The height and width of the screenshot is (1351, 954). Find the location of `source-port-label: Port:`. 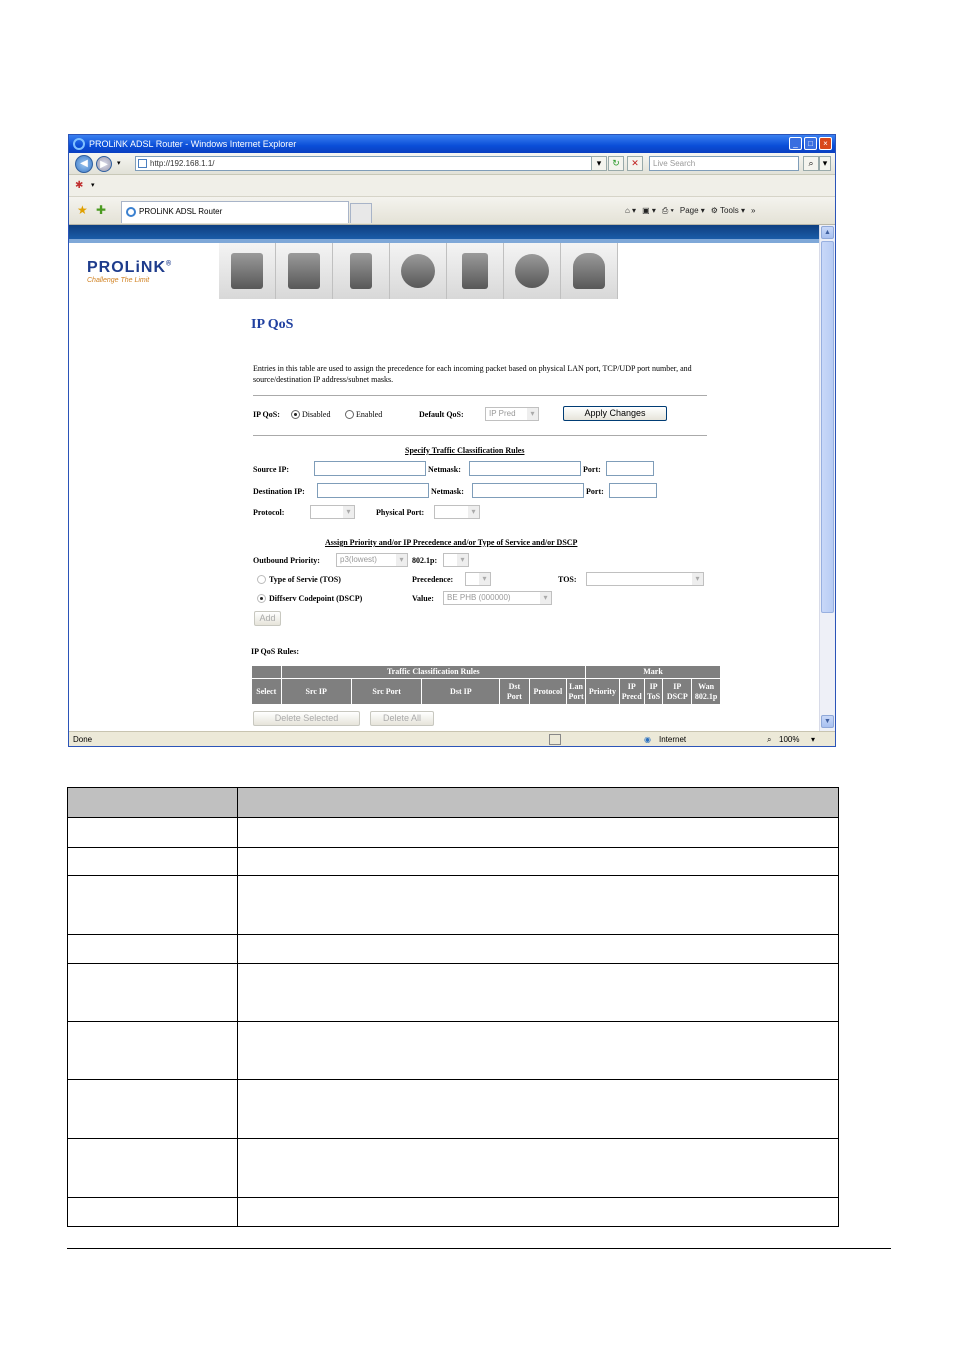

source-port-label: Port: is located at coordinates (592, 469).